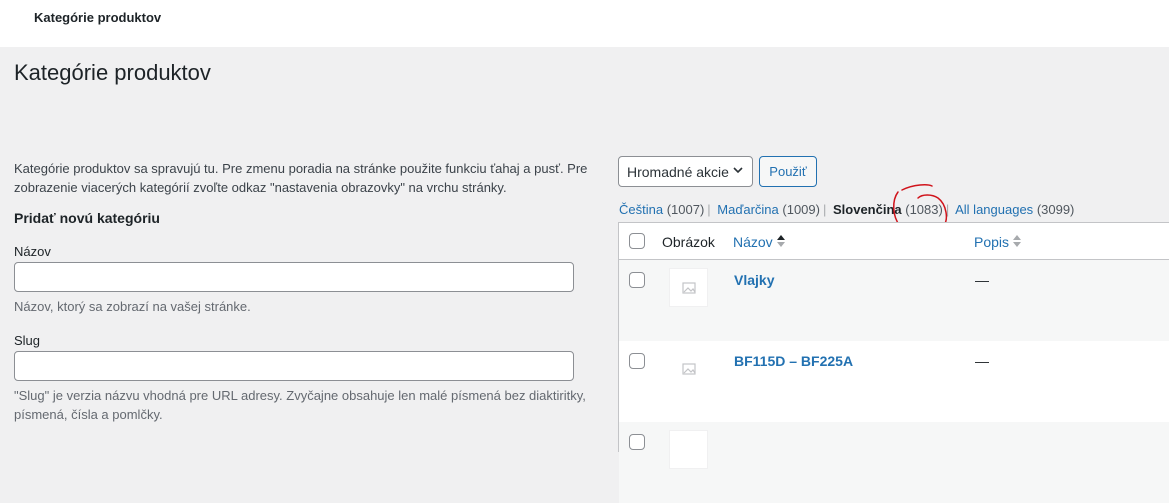 This screenshot has height=503, width=1169. I want to click on slug-input, so click(294, 366).